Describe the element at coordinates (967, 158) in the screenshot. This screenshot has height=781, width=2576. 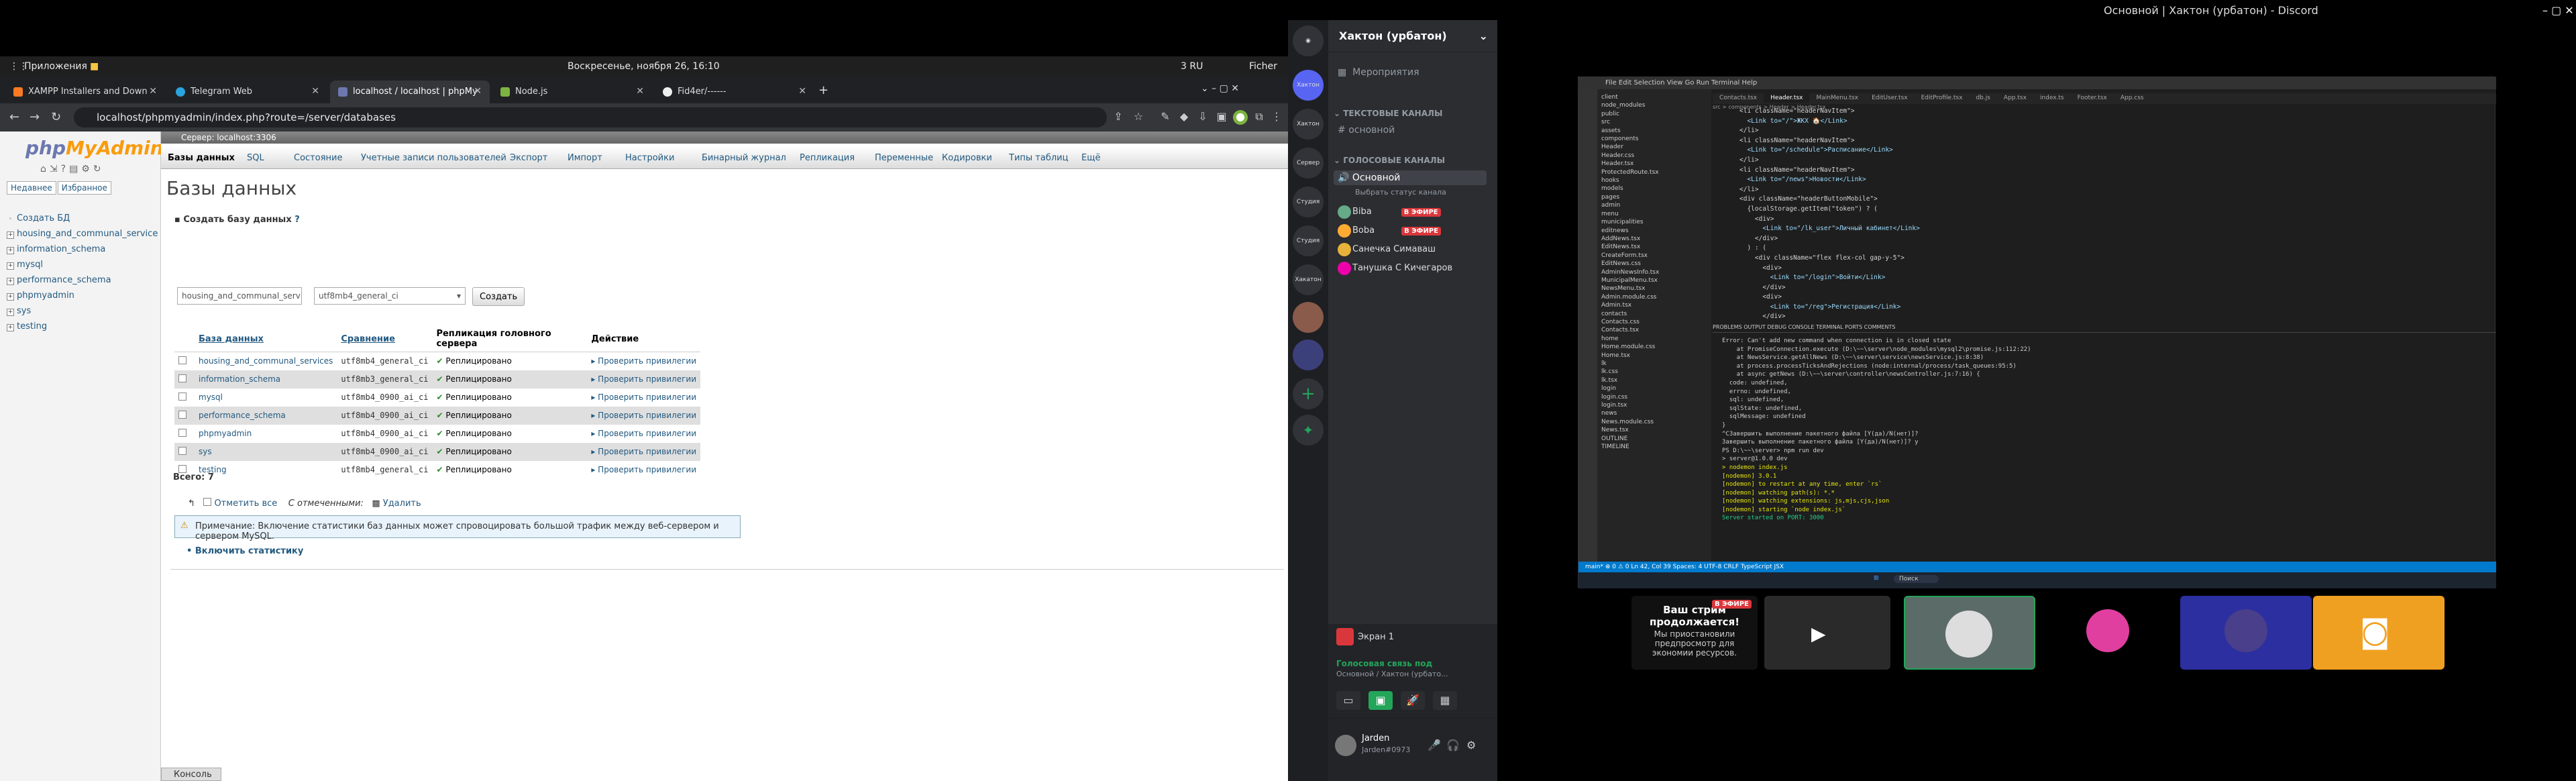
I see `menu-charsets: Кодировки` at that location.